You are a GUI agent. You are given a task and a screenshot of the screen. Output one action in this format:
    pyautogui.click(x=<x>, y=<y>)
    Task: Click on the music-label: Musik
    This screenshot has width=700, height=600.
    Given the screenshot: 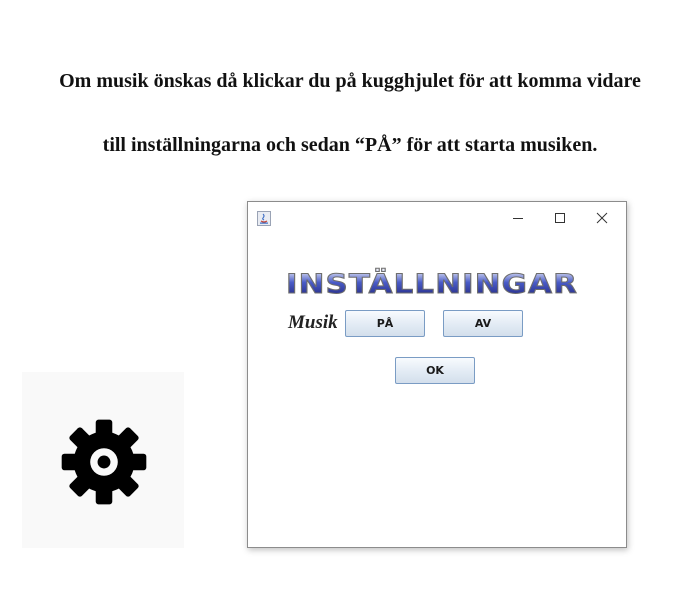 What is the action you would take?
    pyautogui.click(x=313, y=322)
    